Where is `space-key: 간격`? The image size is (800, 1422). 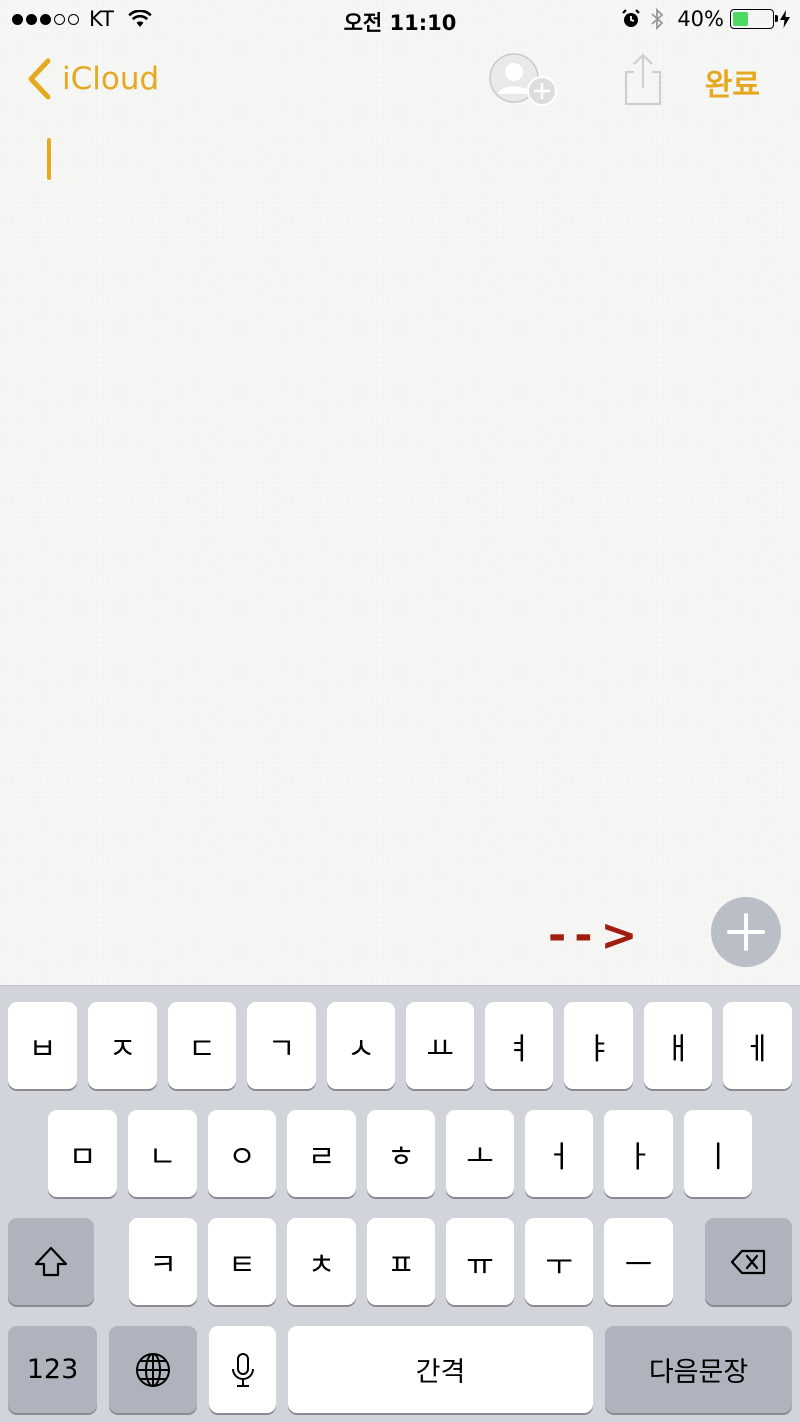 space-key: 간격 is located at coordinates (440, 1369).